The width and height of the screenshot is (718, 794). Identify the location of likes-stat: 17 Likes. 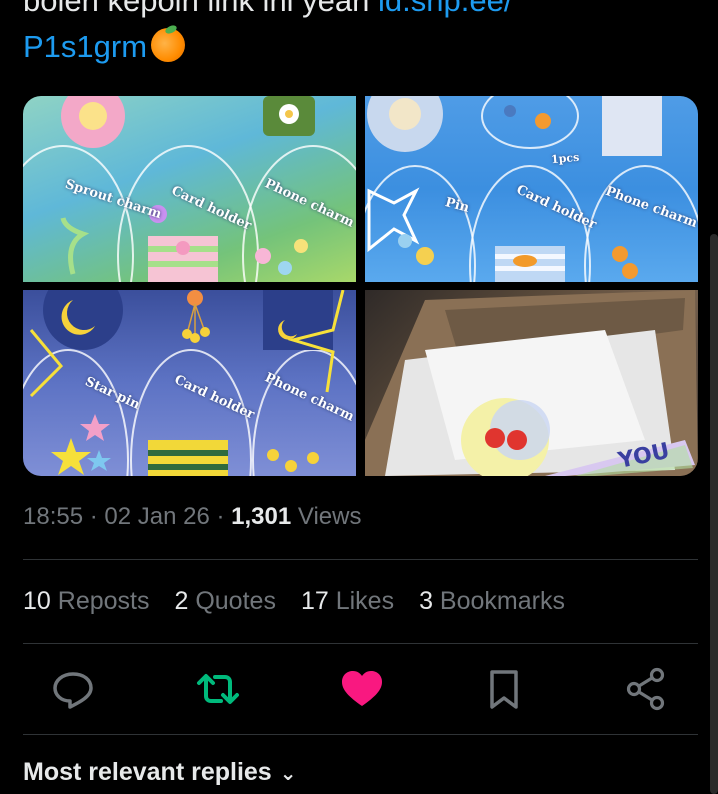
(347, 601).